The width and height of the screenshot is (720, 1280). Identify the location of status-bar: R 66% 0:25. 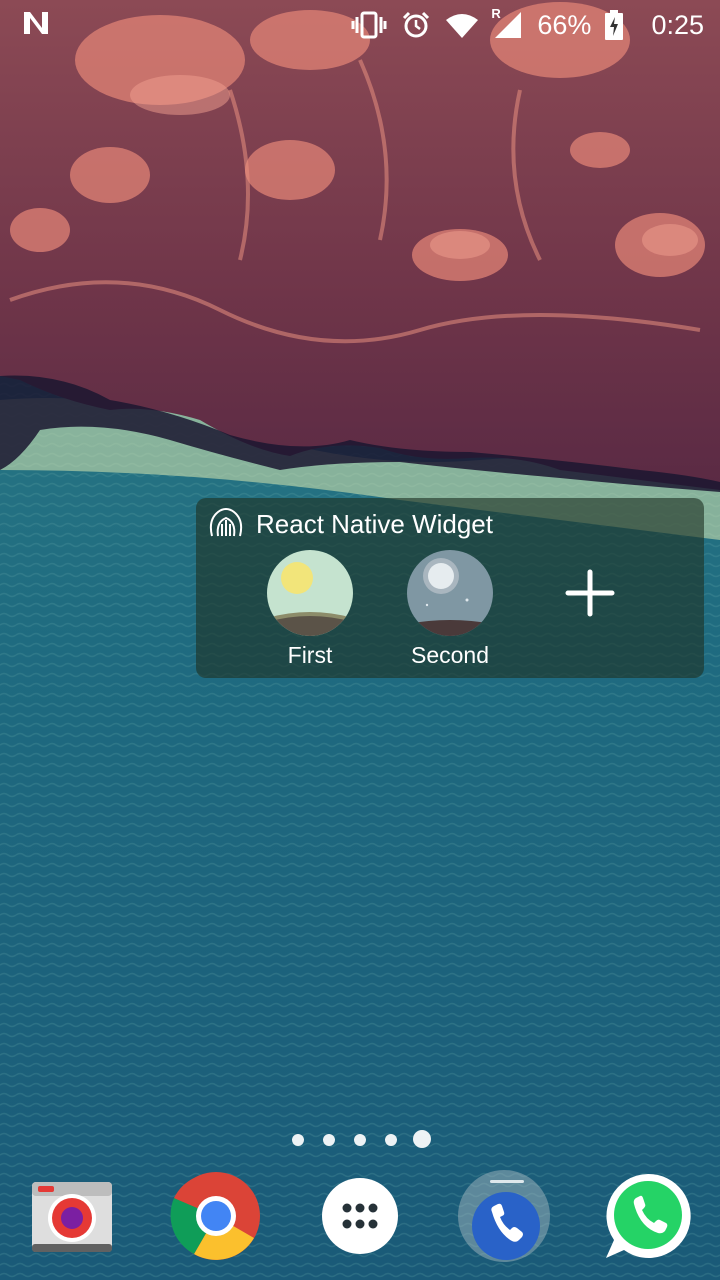
(360, 25).